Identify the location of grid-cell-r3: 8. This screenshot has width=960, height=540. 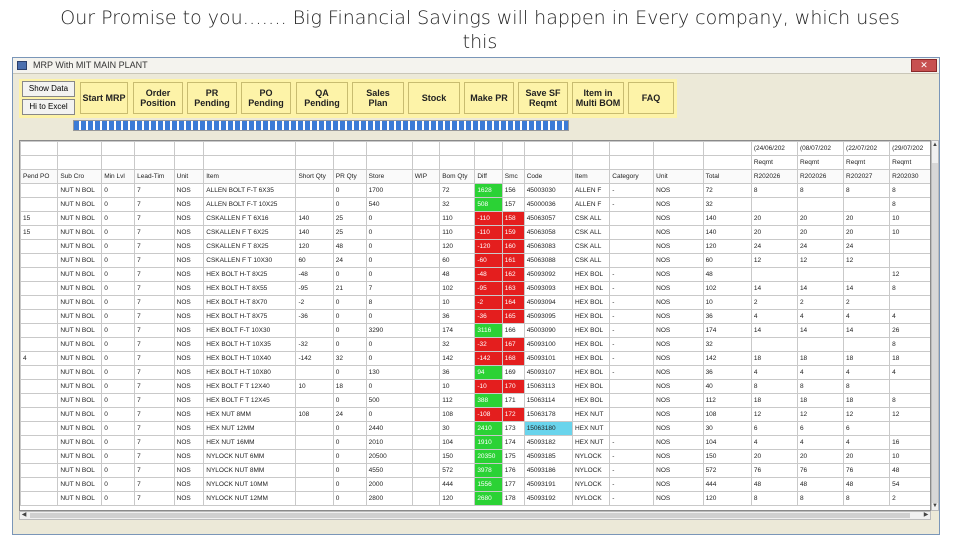
(867, 386).